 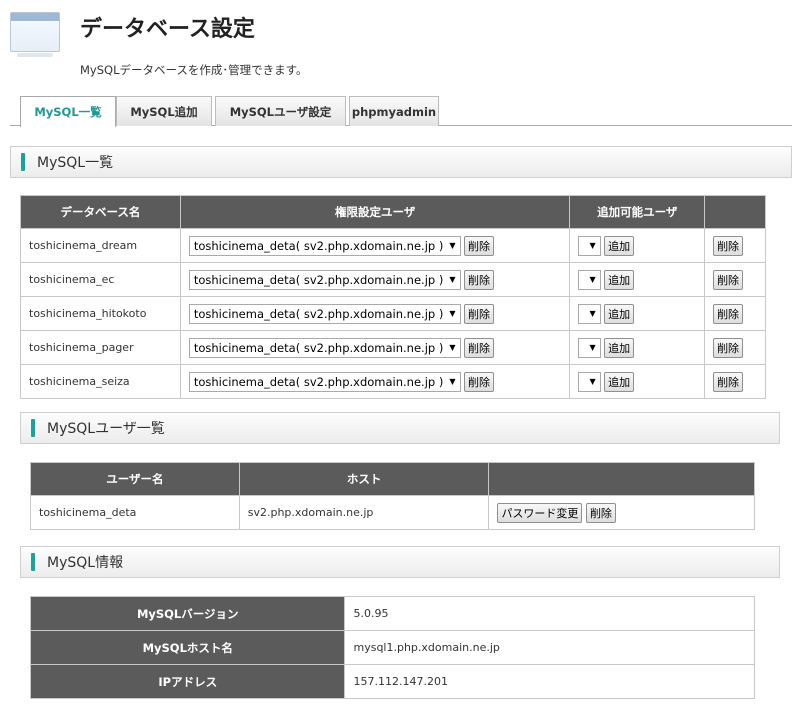 I want to click on tab-bar: MySQL一覧 MySQL追加 MySQLユーザ設定 phpmyadmin, so click(x=401, y=109).